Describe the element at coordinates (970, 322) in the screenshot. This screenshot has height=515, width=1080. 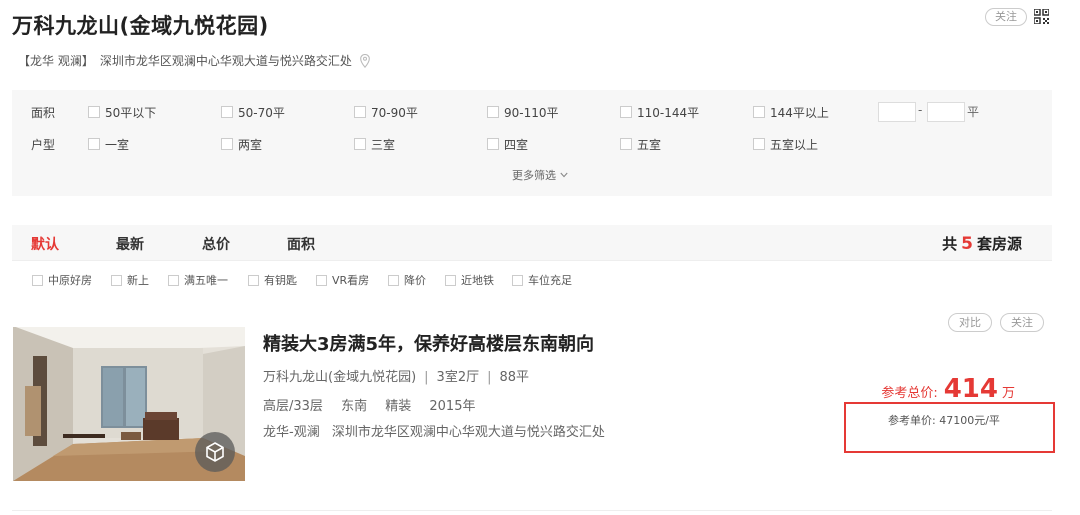
I see `compare-button: 对比` at that location.